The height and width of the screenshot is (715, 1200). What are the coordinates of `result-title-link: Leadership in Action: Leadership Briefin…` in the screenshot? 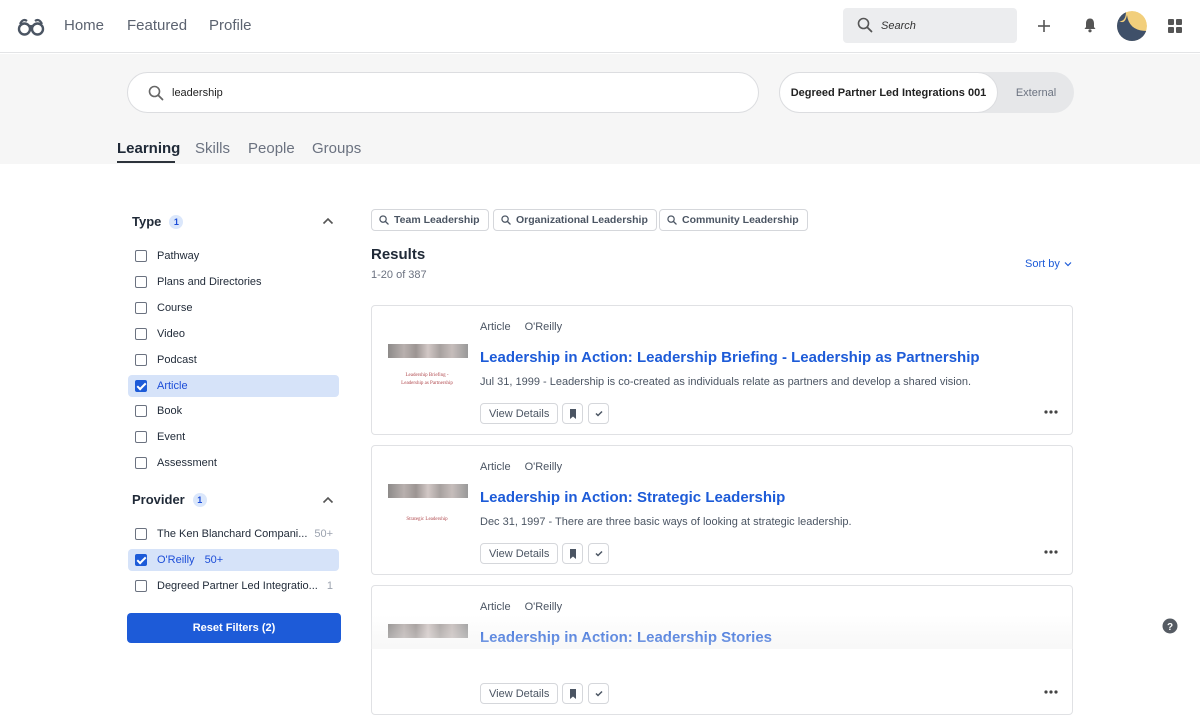 It's located at (730, 357).